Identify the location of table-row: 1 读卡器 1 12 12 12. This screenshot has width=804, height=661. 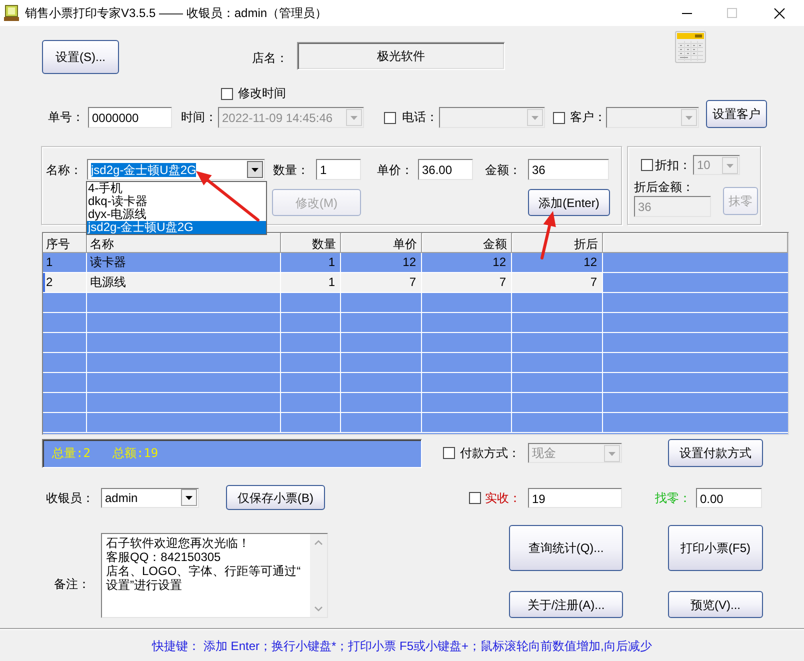
(323, 262).